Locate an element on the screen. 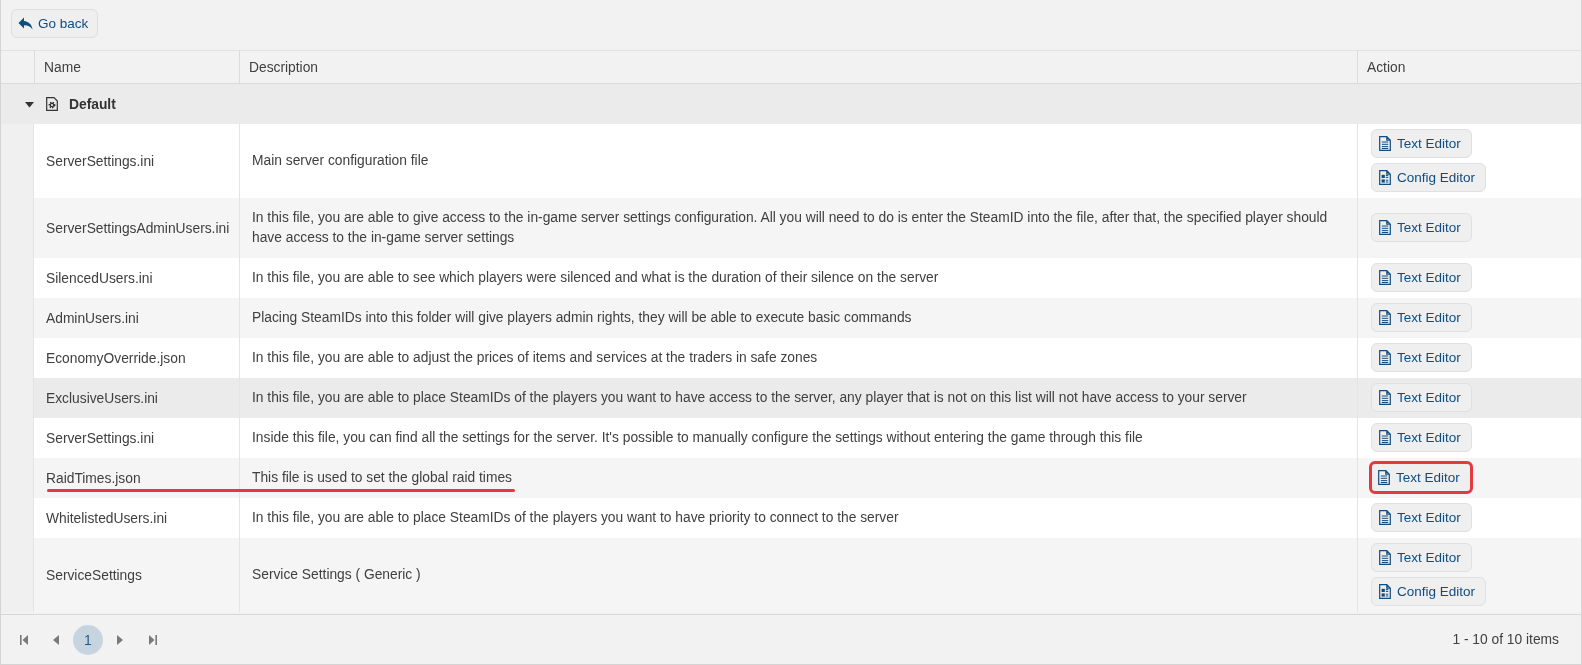  table-cell-text: Service Settings ( Generic ) is located at coordinates (336, 575).